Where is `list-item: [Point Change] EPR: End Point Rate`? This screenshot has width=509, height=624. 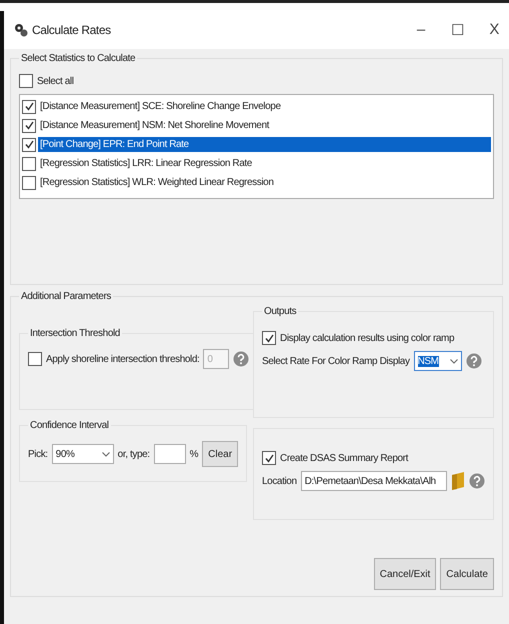
list-item: [Point Change] EPR: End Point Rate is located at coordinates (264, 144).